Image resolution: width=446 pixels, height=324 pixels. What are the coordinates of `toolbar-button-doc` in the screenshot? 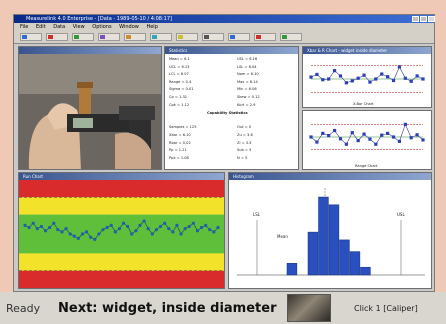 It's located at (31, 37).